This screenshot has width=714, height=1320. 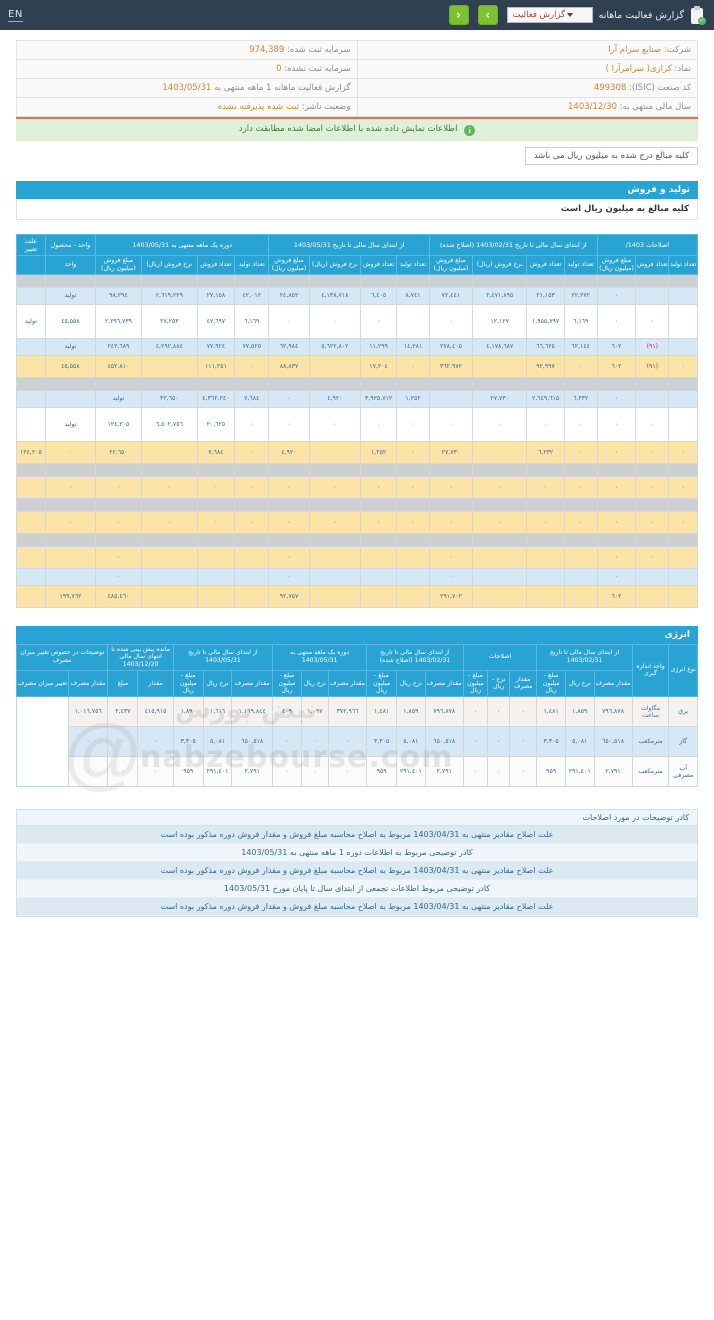 What do you see at coordinates (349, 245) in the screenshot?
I see `group-header-ytd-0531-a: از ابتدای سال مالی تا تاریخ 1403/05/31` at bounding box center [349, 245].